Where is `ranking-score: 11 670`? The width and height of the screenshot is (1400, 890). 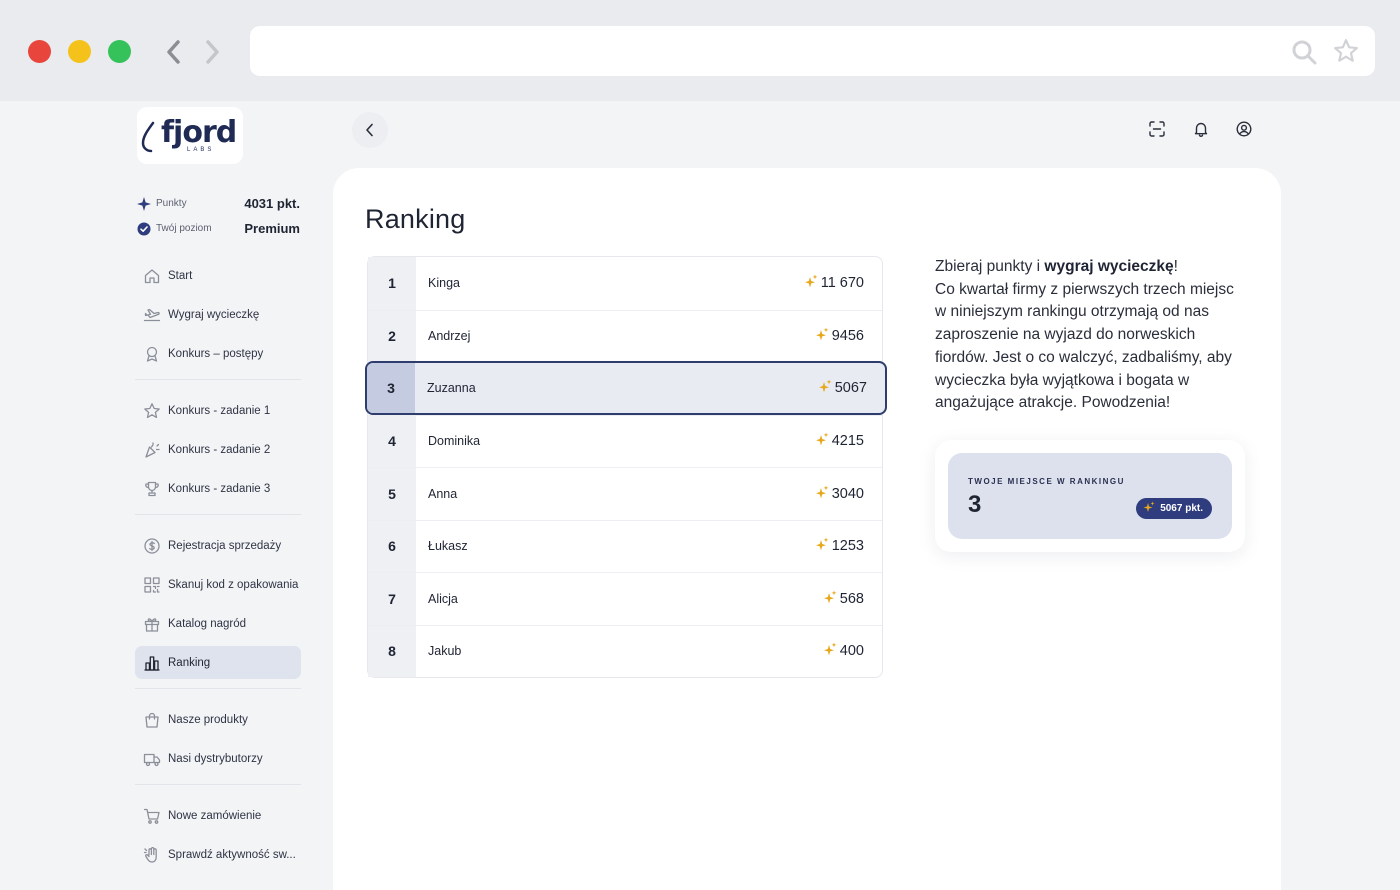 ranking-score: 11 670 is located at coordinates (843, 283).